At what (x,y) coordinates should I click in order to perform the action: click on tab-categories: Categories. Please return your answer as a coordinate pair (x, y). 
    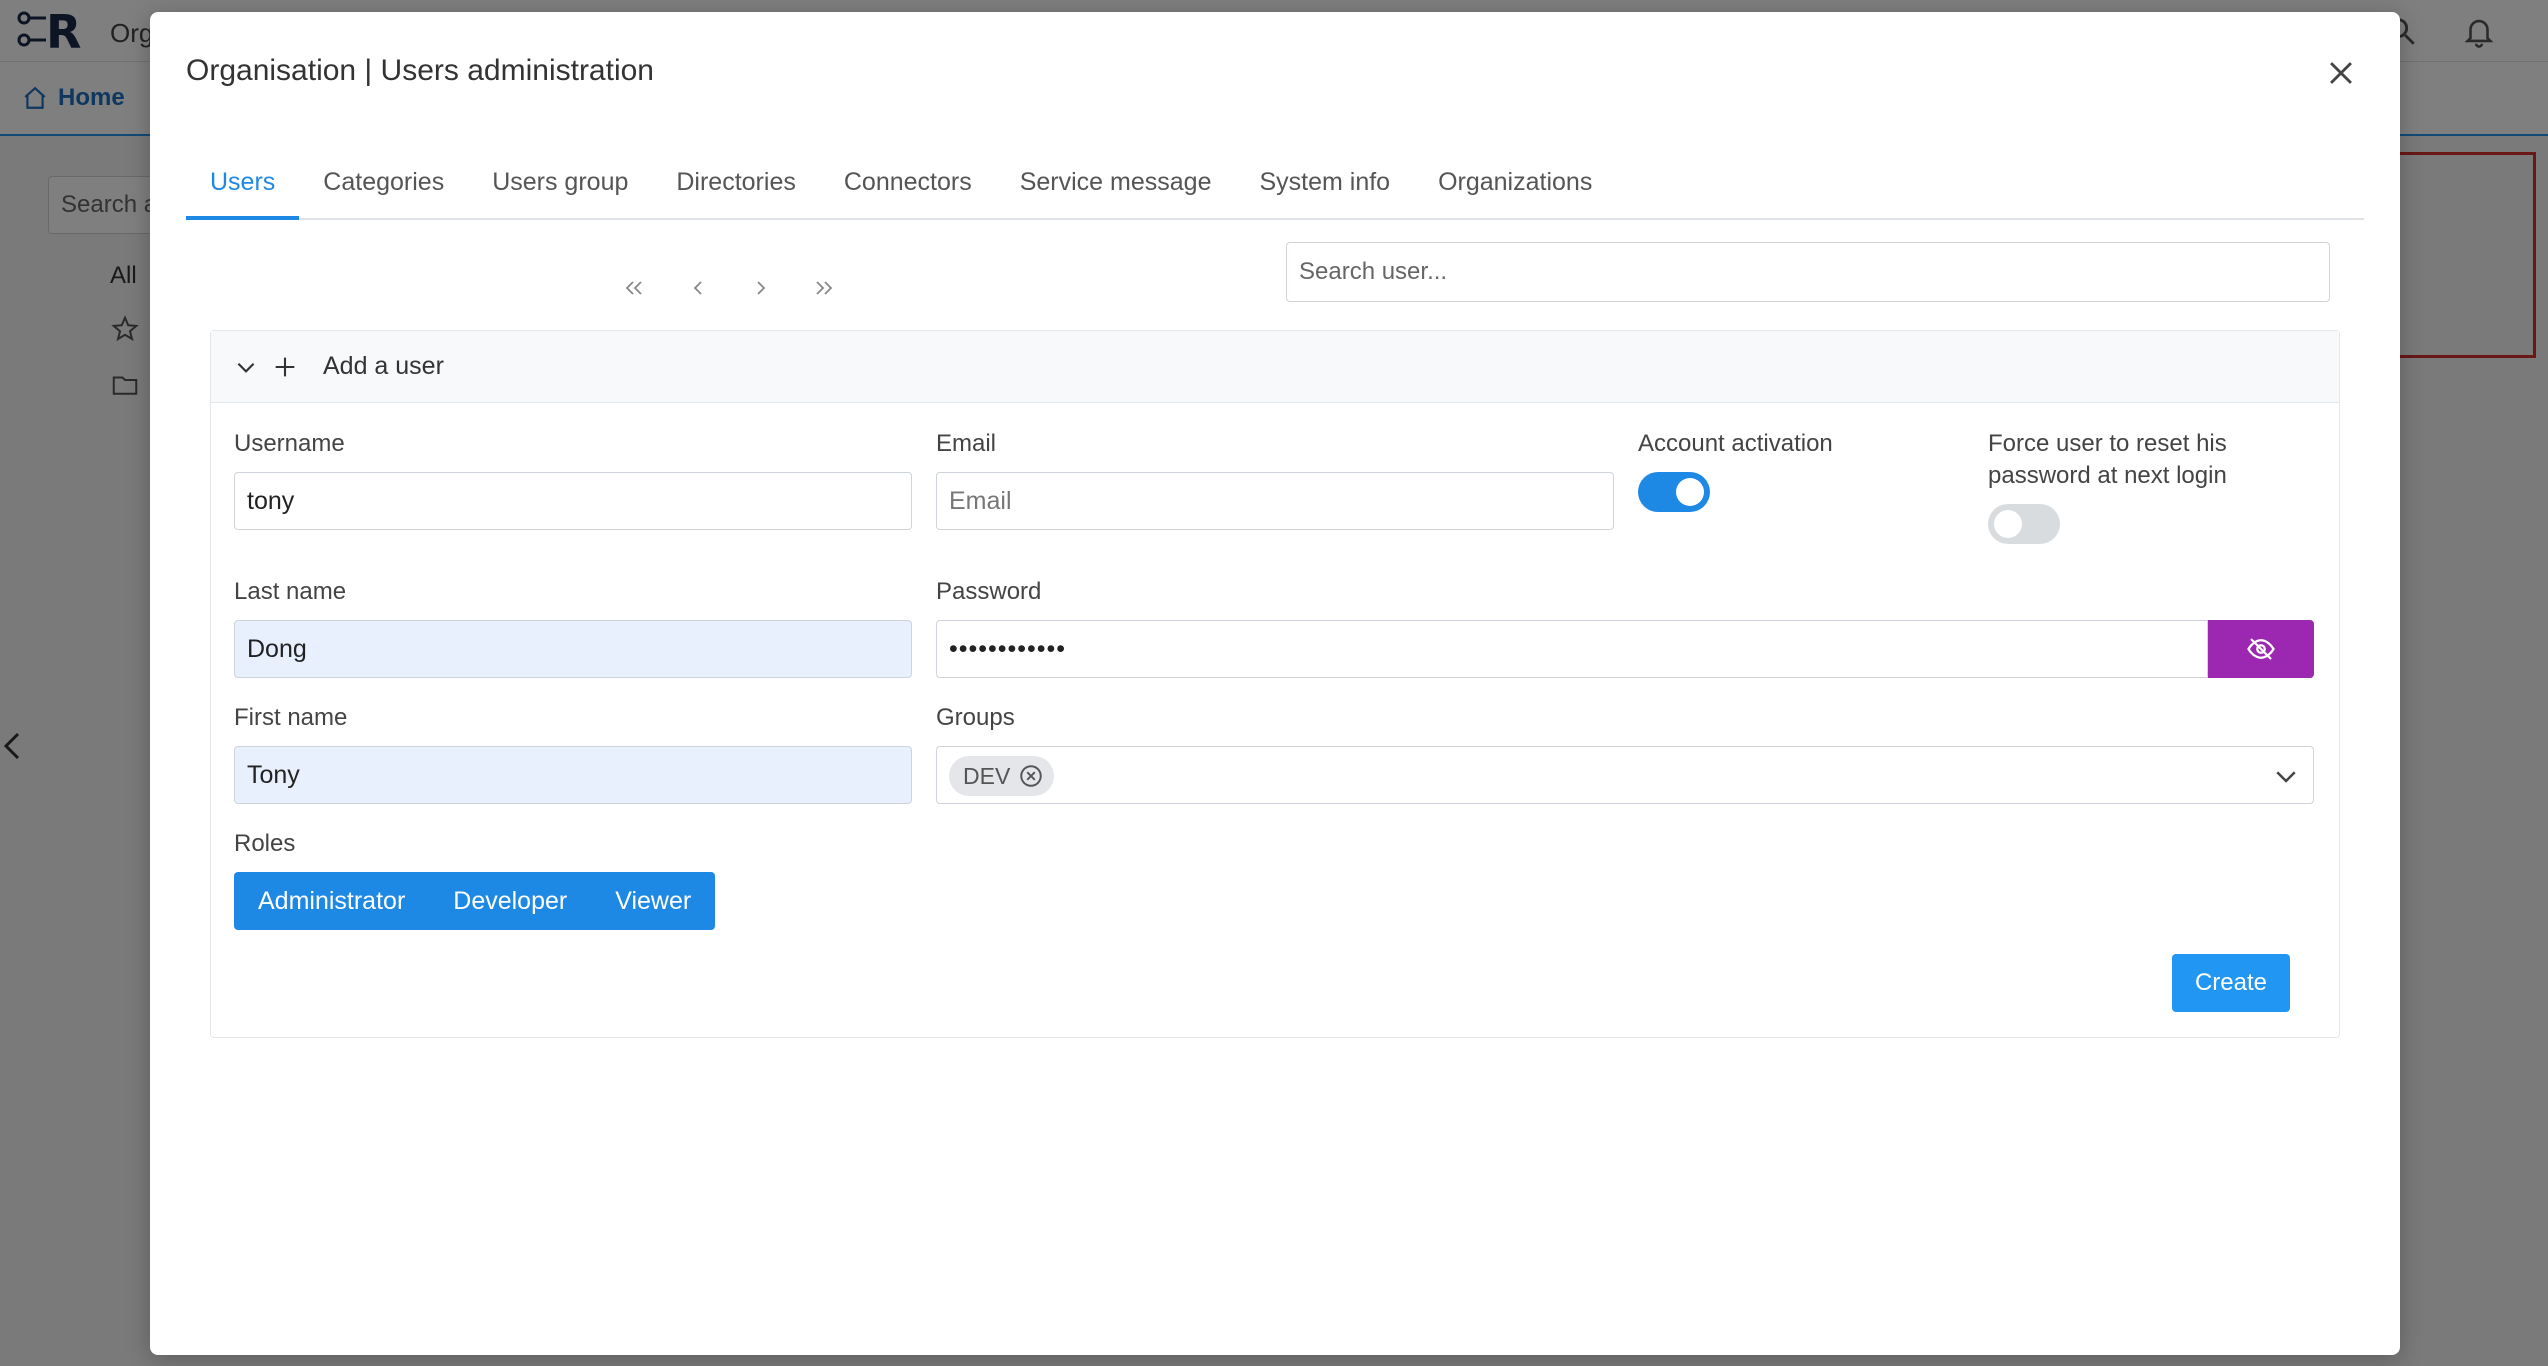
    Looking at the image, I should click on (383, 186).